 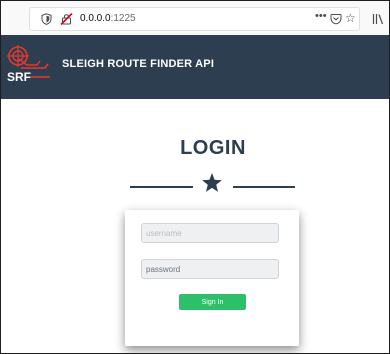 What do you see at coordinates (264, 187) in the screenshot?
I see `divider-line-right` at bounding box center [264, 187].